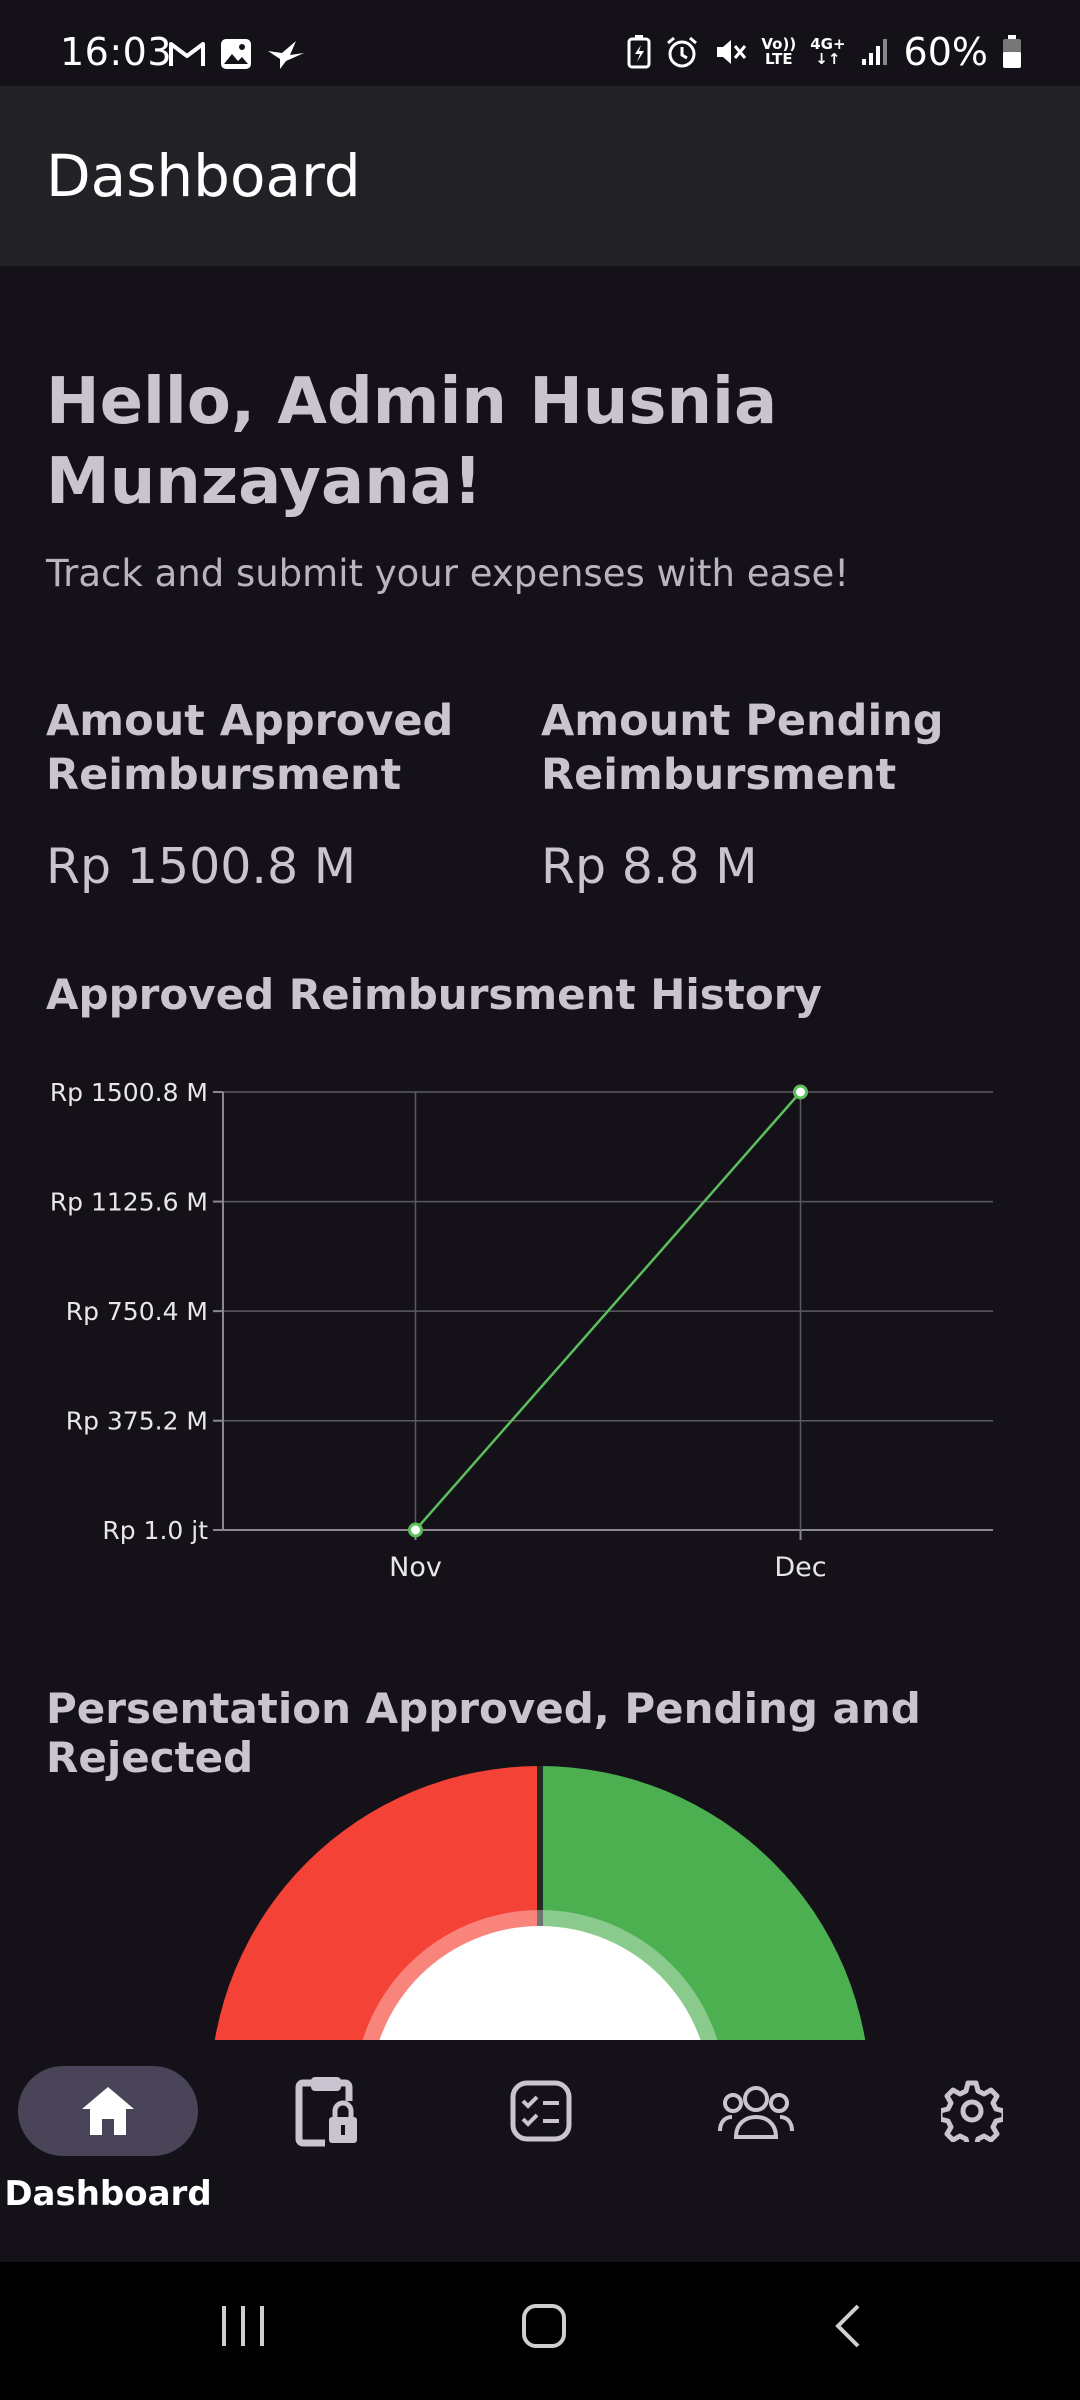 The width and height of the screenshot is (1080, 2400). I want to click on settings-icon, so click(972, 2111).